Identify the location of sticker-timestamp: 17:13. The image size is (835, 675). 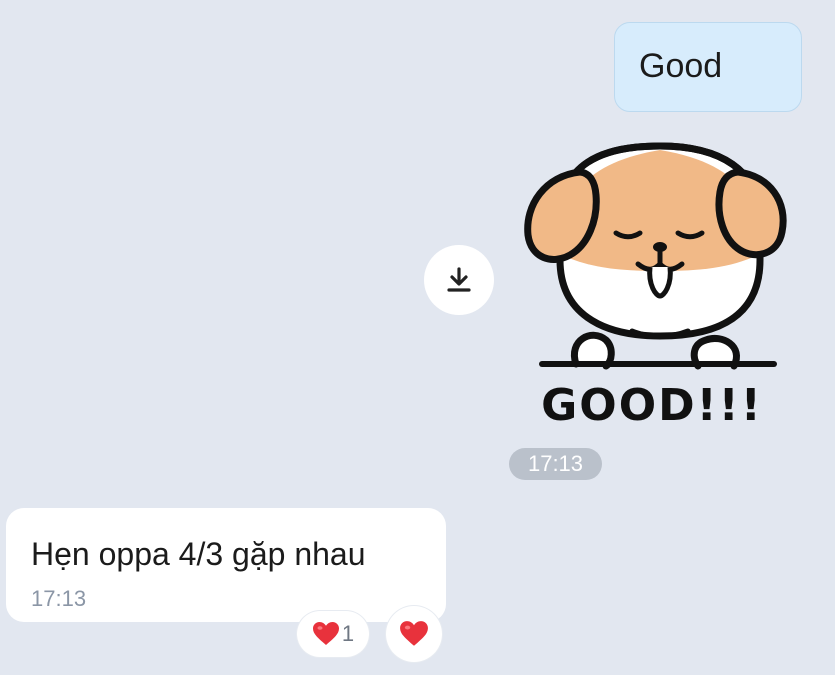
(555, 464).